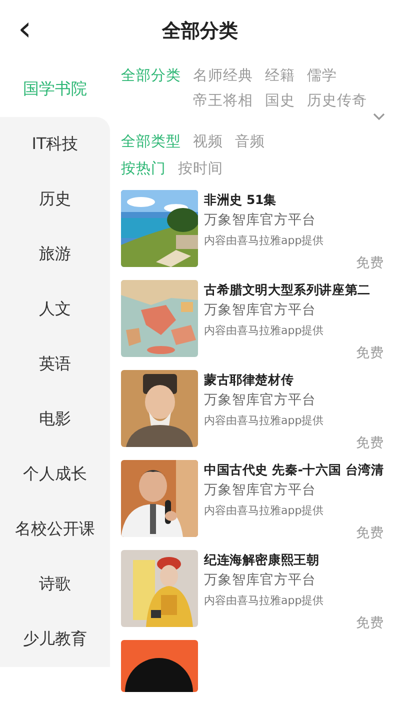 This screenshot has height=711, width=400. I want to click on item-title: 纪连海解密康熙王朝, so click(300, 560).